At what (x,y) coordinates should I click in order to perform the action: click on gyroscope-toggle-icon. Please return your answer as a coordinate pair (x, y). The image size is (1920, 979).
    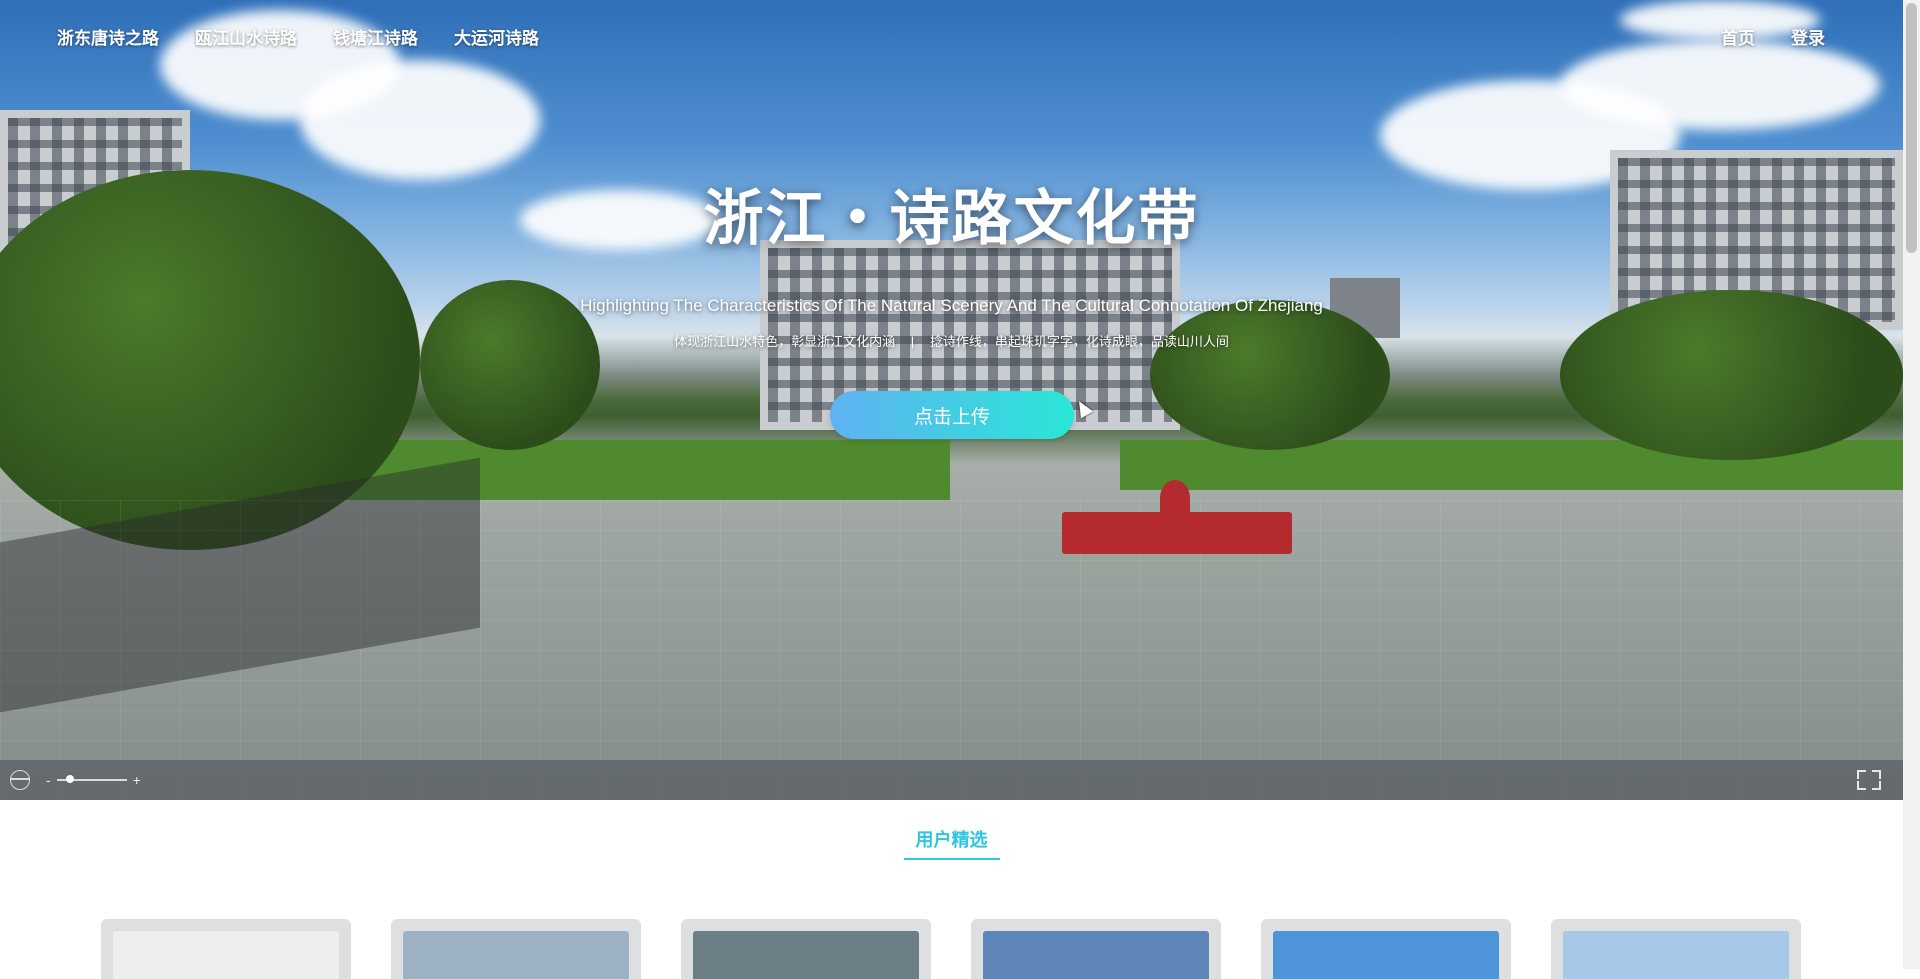
    Looking at the image, I should click on (20, 780).